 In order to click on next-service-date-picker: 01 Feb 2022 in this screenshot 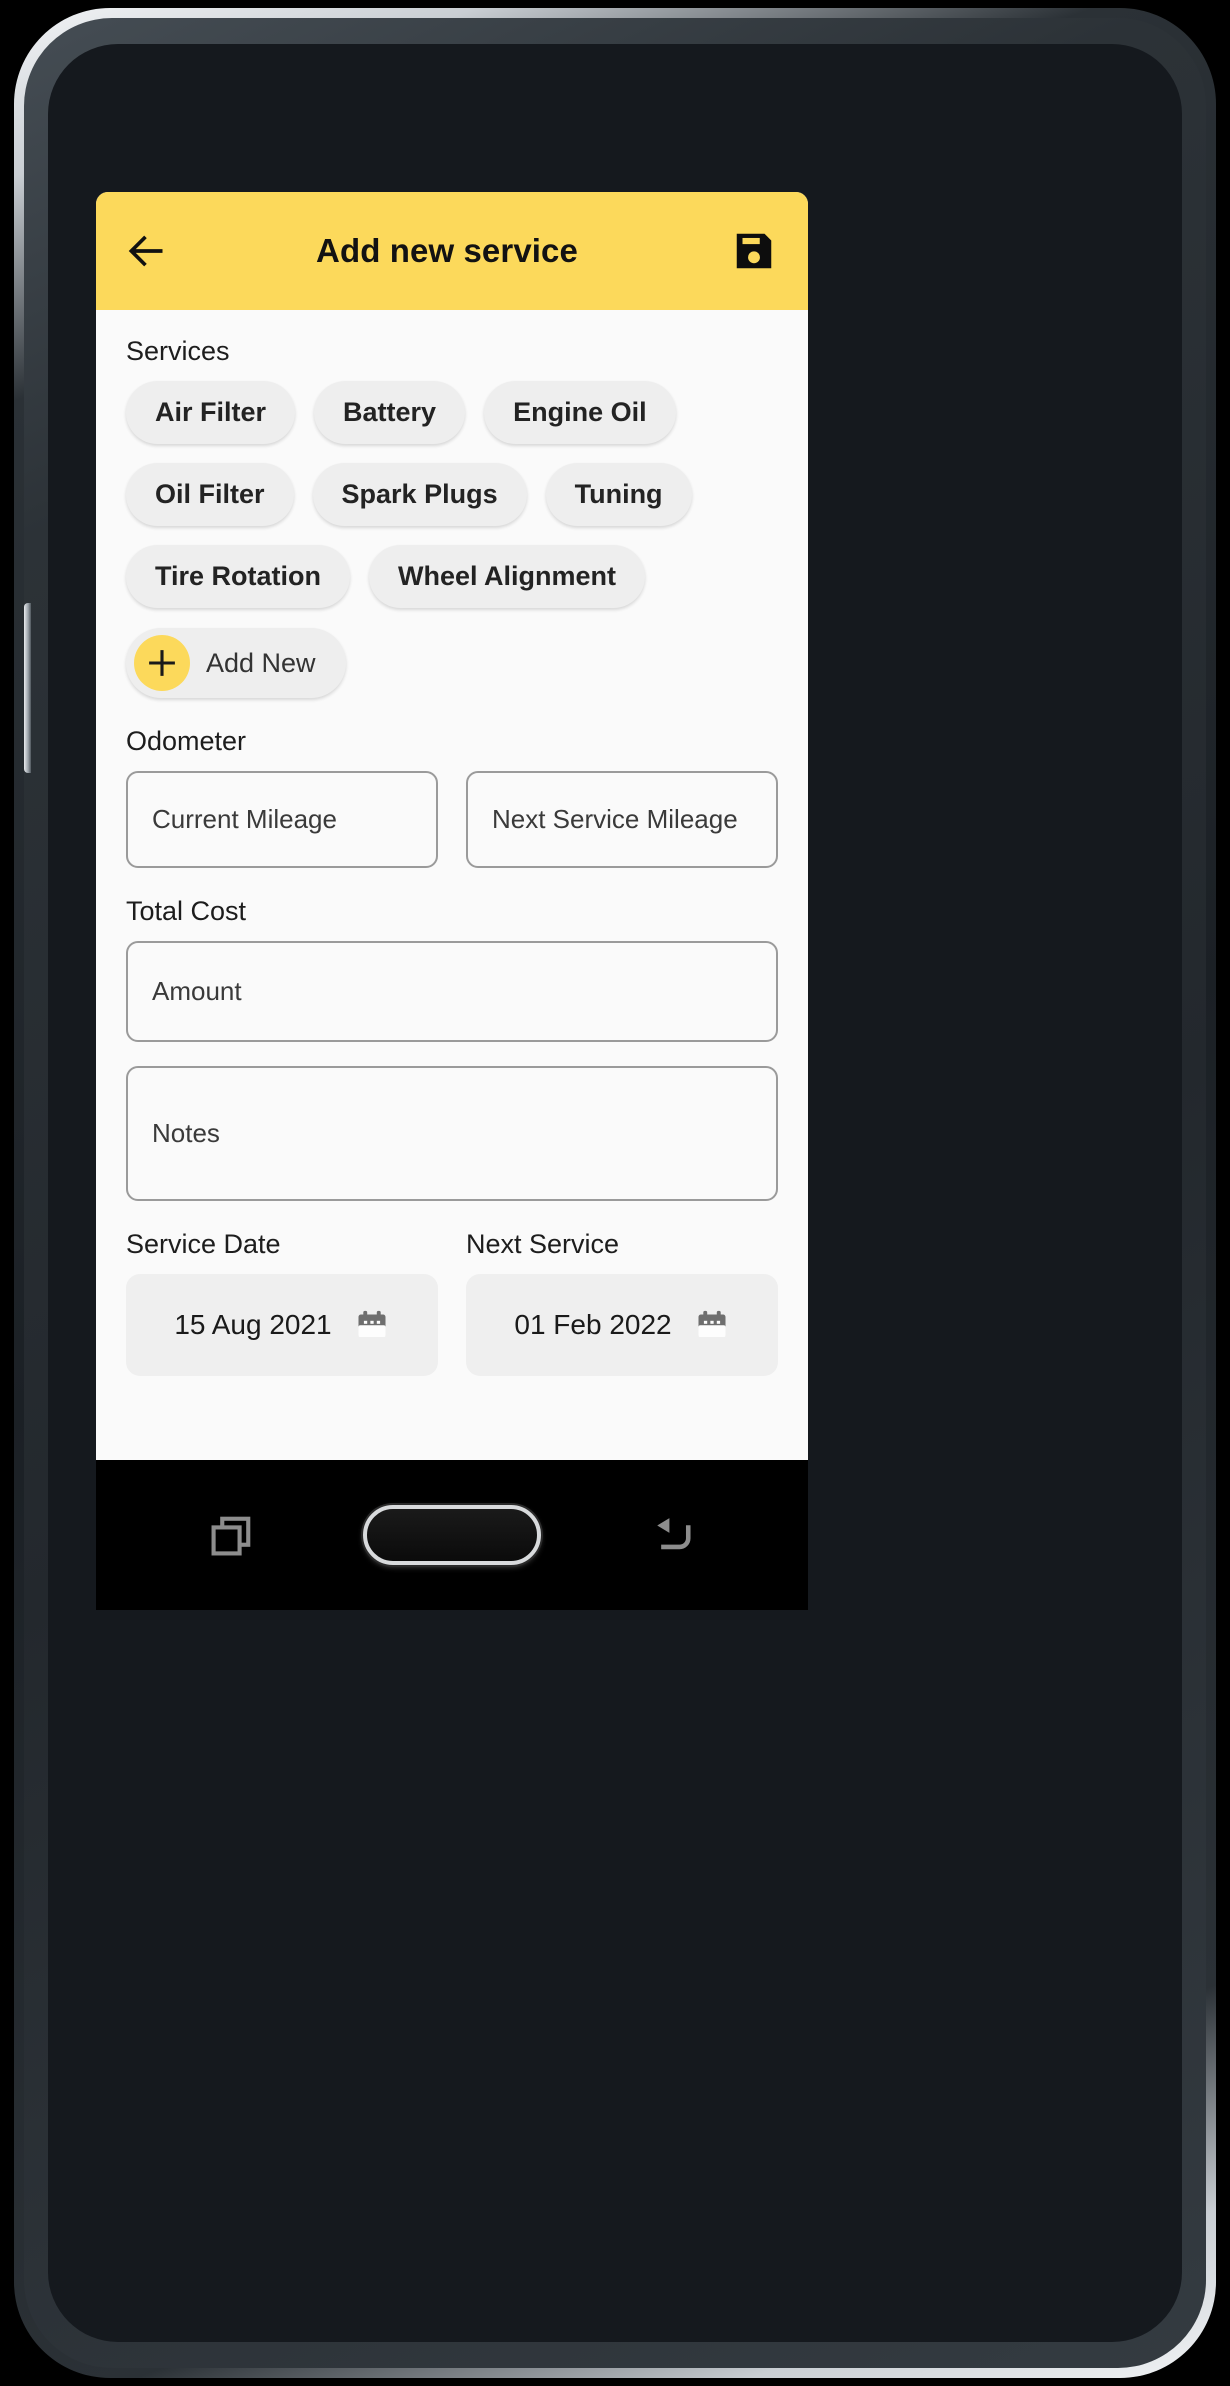, I will do `click(622, 1325)`.